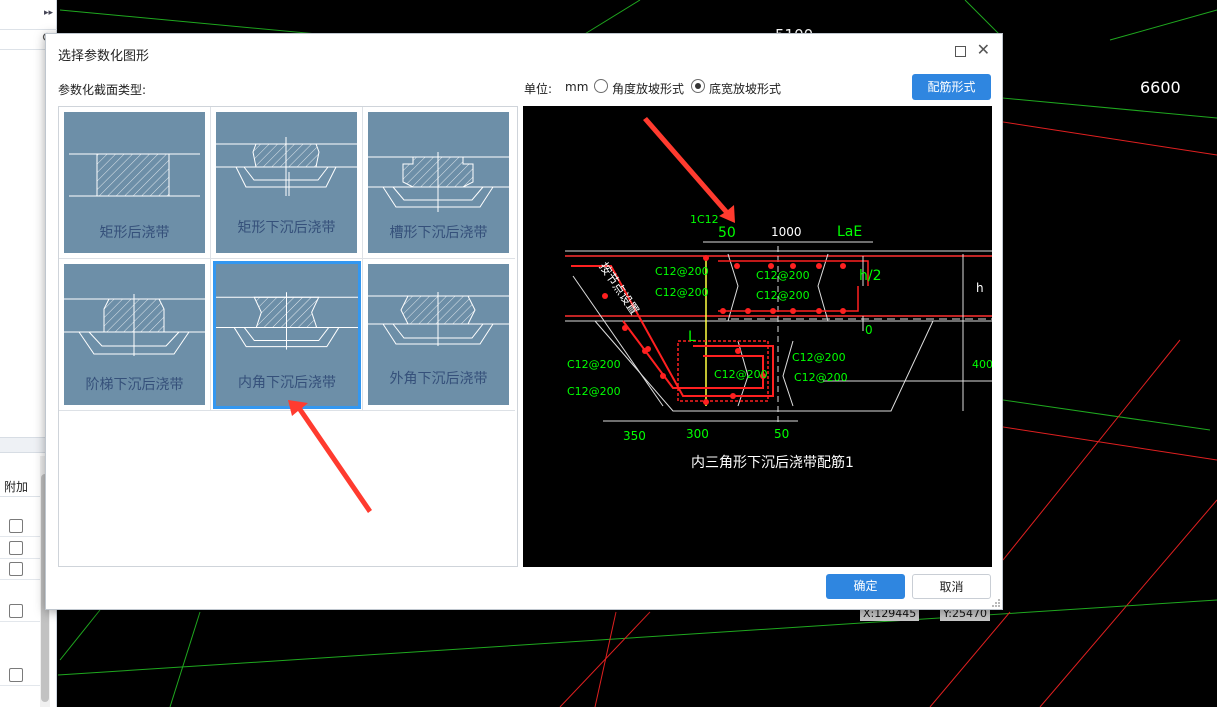 The width and height of the screenshot is (1217, 707). Describe the element at coordinates (134, 385) in the screenshot. I see `tile-label: 阶梯下沉后浇带` at that location.